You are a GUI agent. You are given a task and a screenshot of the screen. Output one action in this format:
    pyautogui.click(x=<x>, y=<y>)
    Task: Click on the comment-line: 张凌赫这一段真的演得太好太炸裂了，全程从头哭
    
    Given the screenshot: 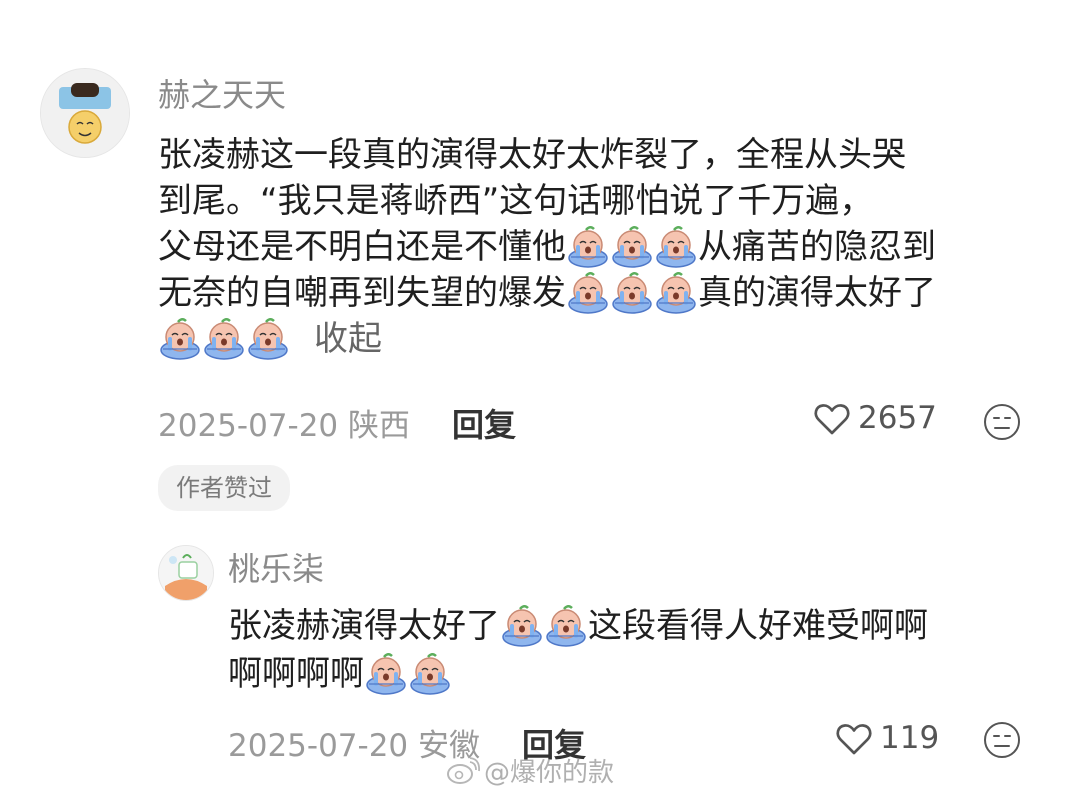 What is the action you would take?
    pyautogui.click(x=532, y=155)
    